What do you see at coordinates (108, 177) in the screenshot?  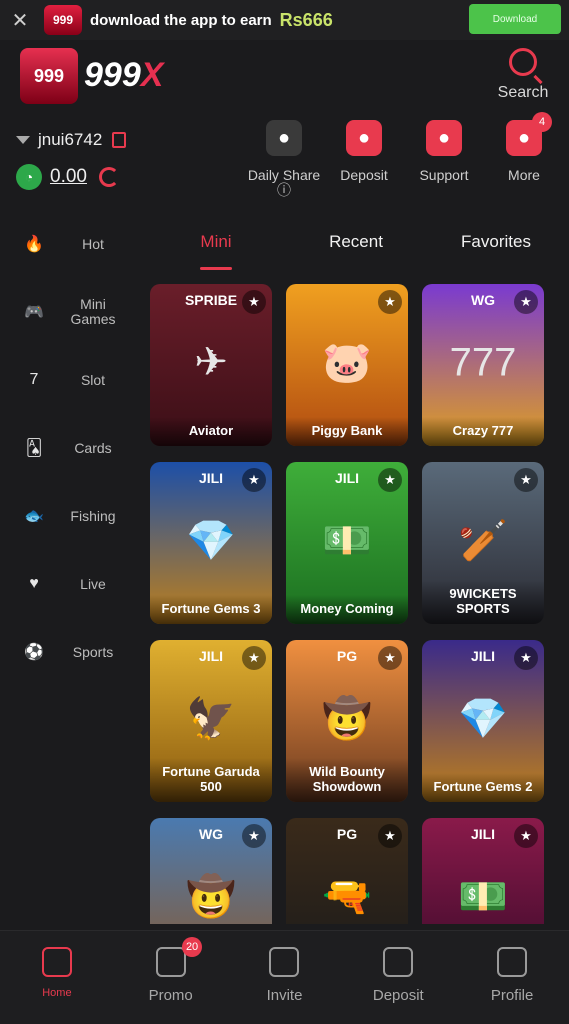 I see `refresh-icon` at bounding box center [108, 177].